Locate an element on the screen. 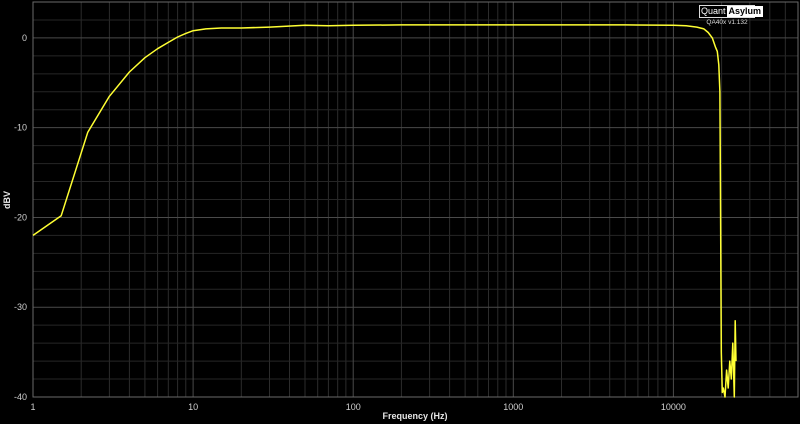  y-tick-label: 0 is located at coordinates (24, 38).